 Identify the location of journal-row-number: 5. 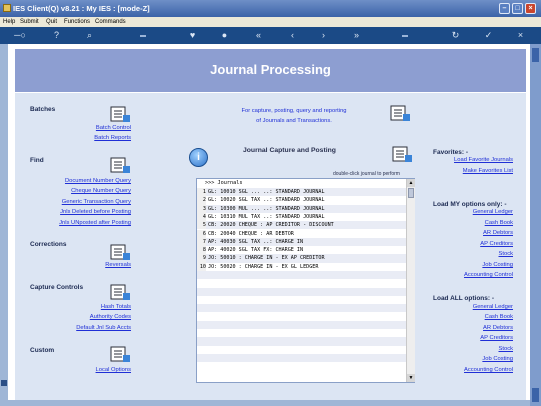
(201, 225).